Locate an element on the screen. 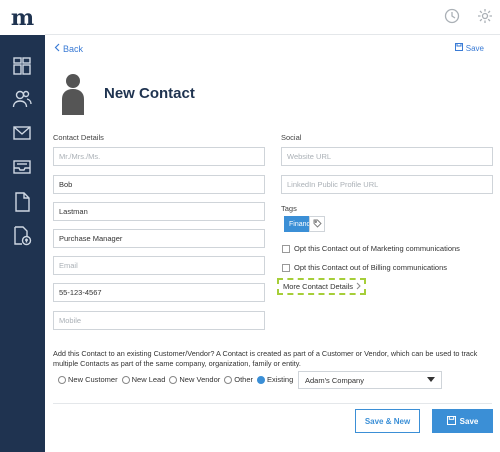  sidebar is located at coordinates (22, 243).